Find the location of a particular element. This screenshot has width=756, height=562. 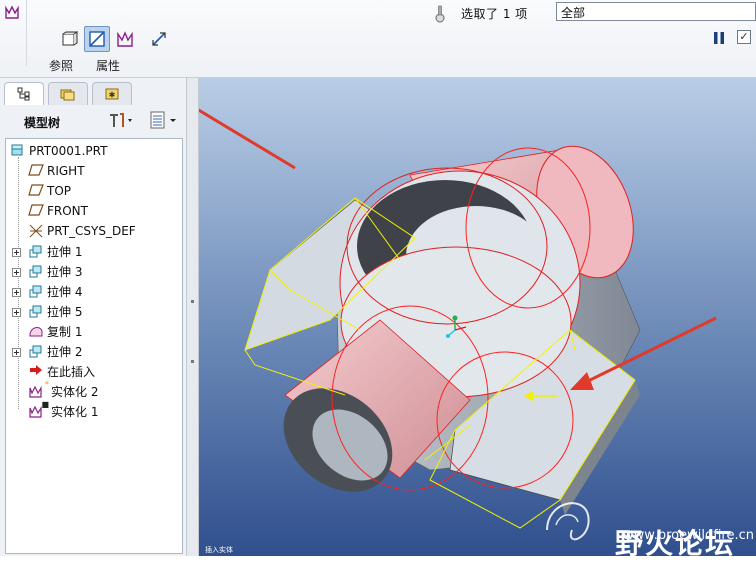

surface-patch-icon is located at coordinates (125, 39).